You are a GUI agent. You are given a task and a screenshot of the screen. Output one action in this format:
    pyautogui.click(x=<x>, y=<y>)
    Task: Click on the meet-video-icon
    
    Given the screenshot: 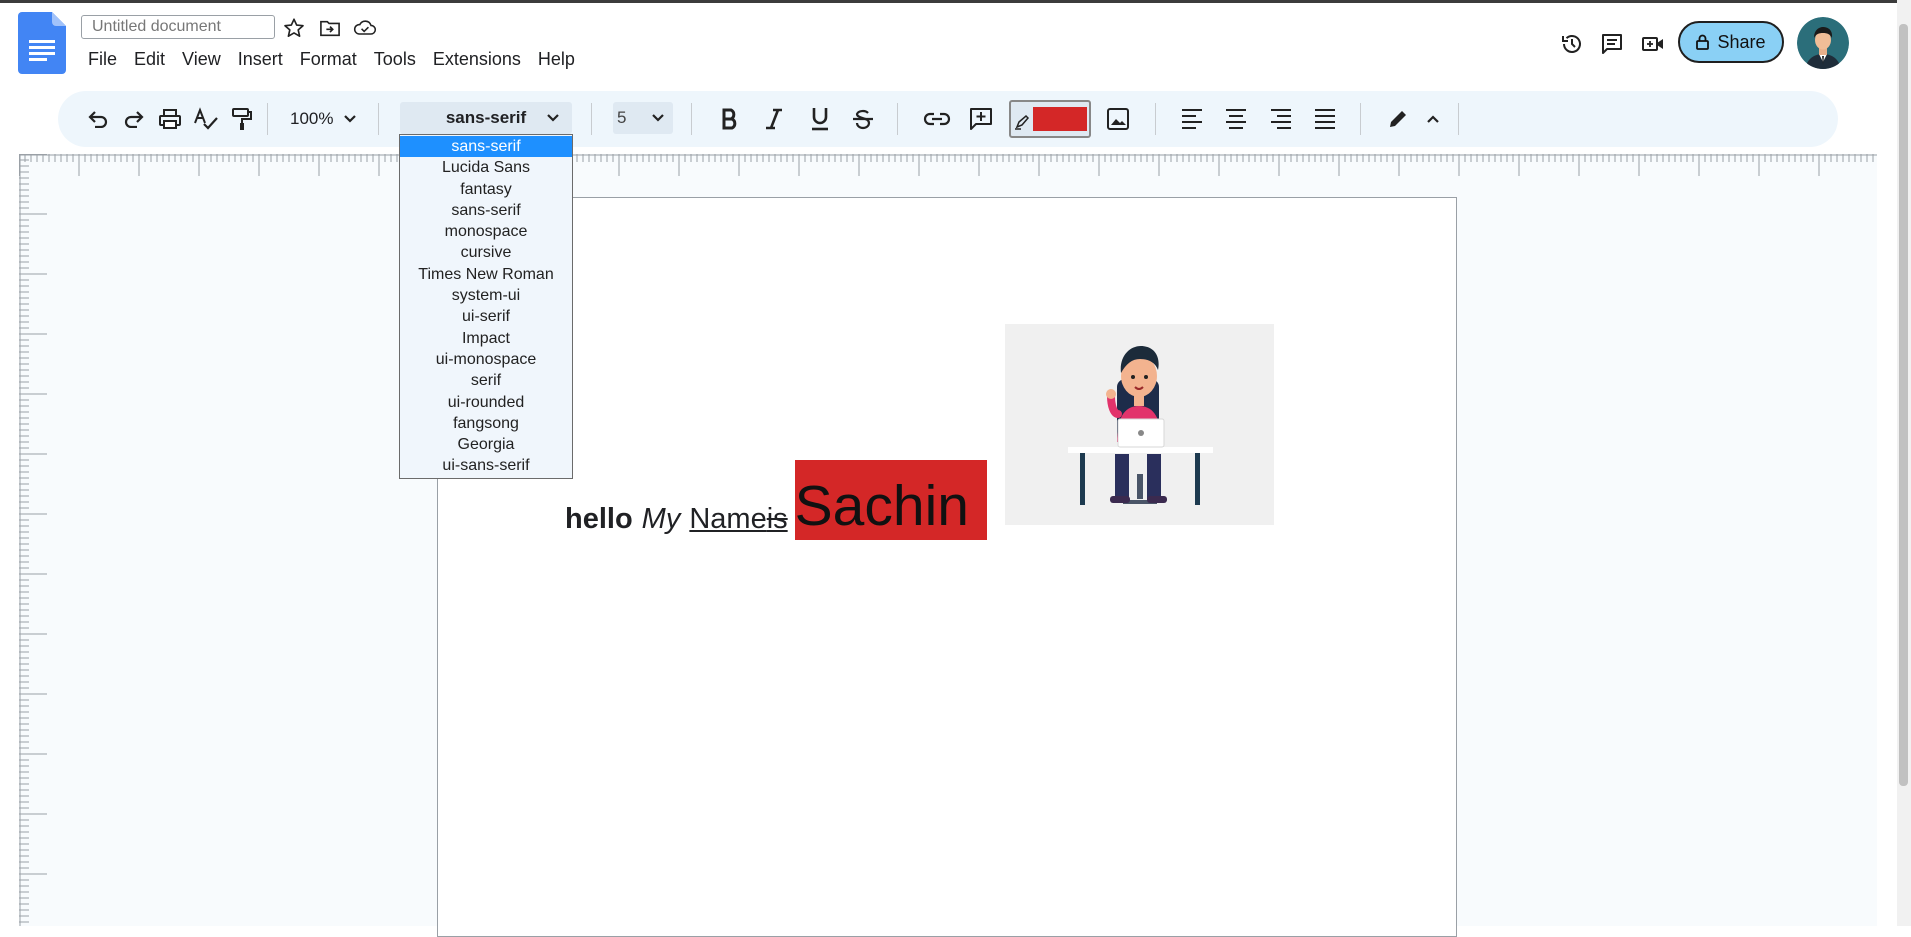 What is the action you would take?
    pyautogui.click(x=1653, y=44)
    